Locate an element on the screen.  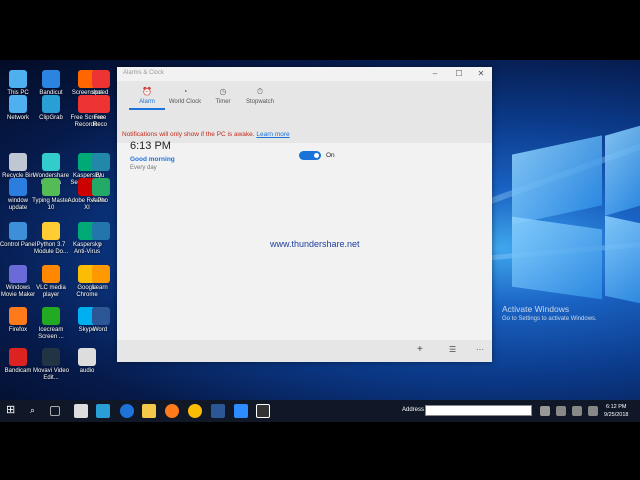
desktop-icon: Blu is located at coordinates (101, 166).